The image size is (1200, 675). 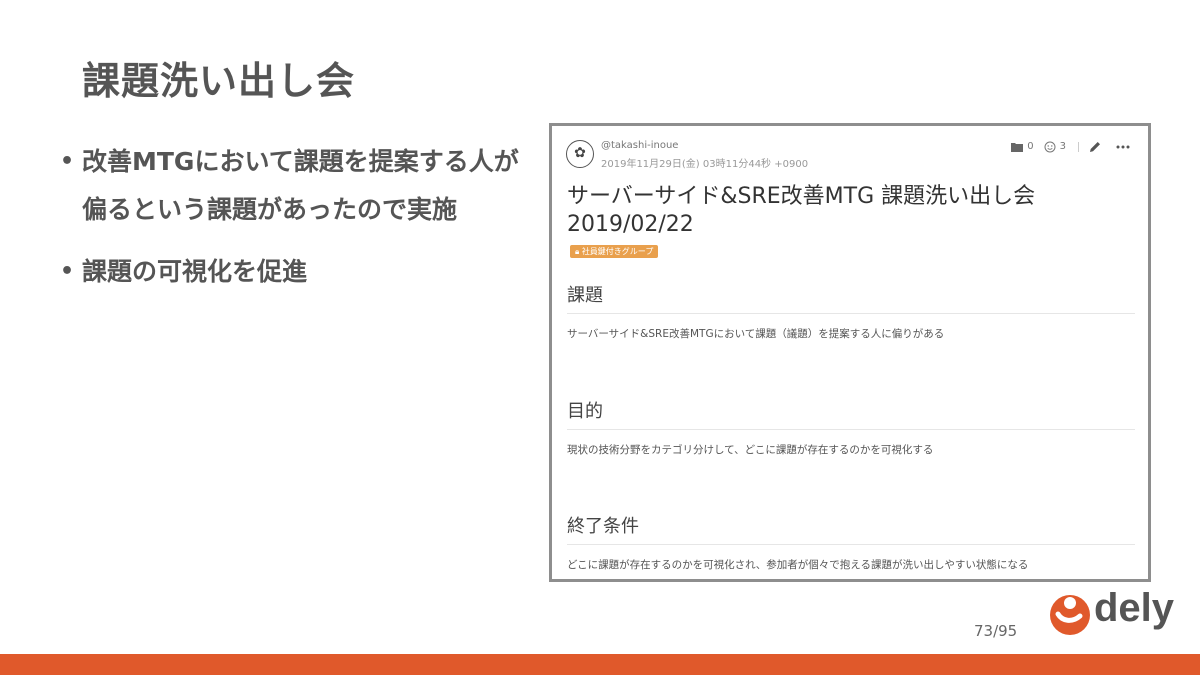 I want to click on lock-icon: 🔒︎, so click(x=577, y=251).